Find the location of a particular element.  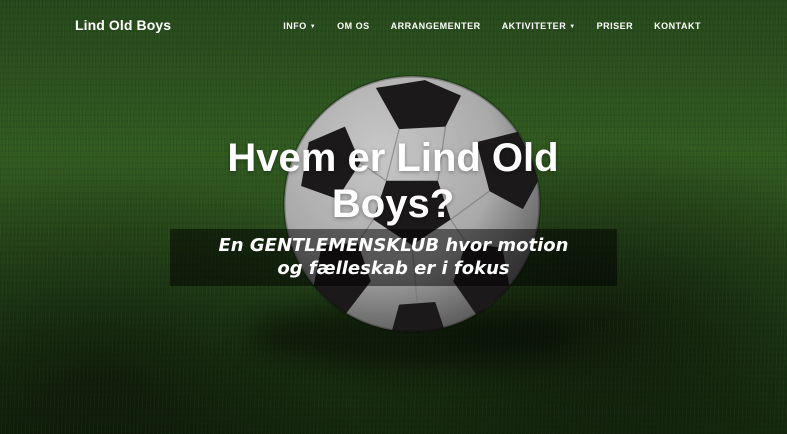

nav-item-label: OM OS is located at coordinates (353, 26).